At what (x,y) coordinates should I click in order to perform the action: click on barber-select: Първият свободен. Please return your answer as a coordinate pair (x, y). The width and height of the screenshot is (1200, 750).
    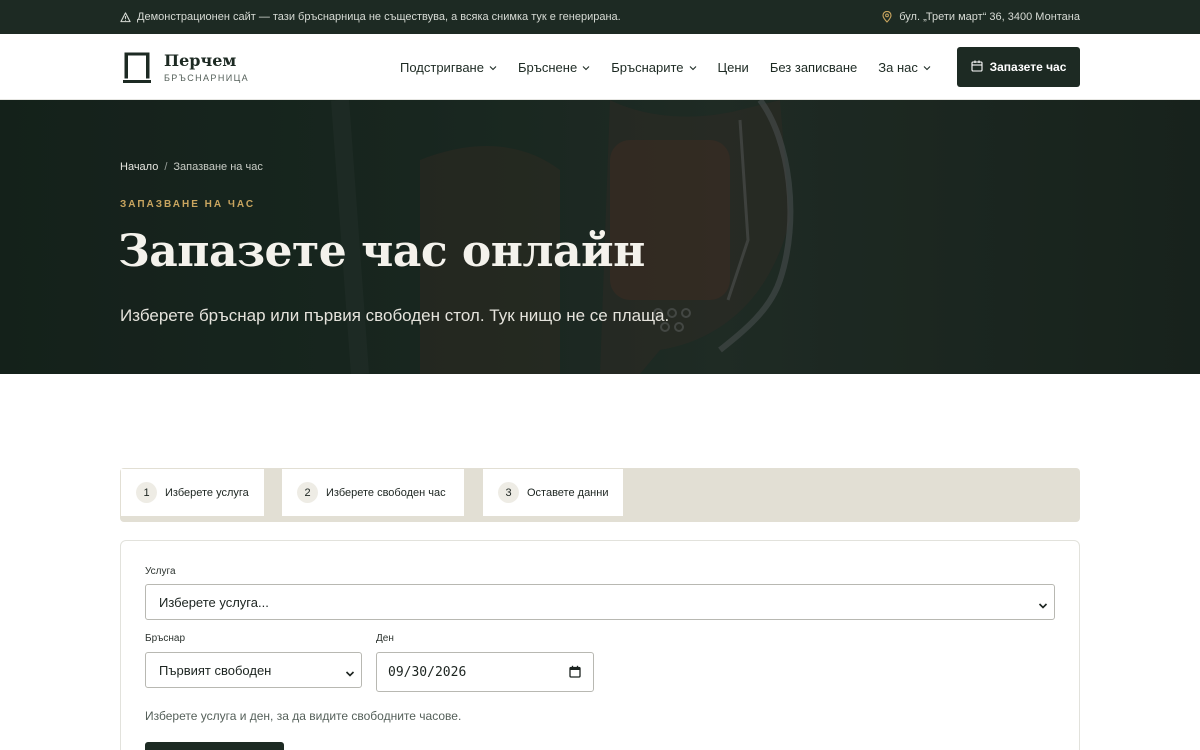
    Looking at the image, I should click on (253, 670).